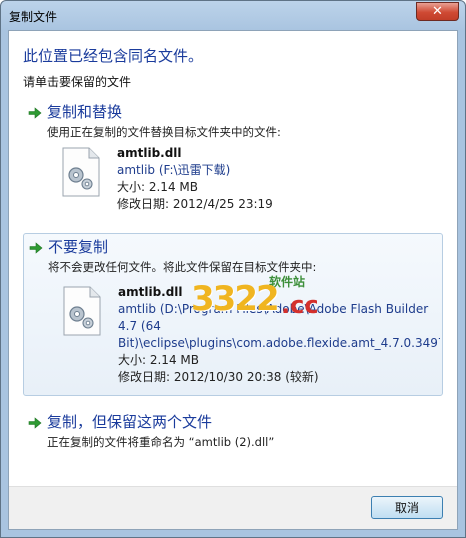  I want to click on close-button: ✕, so click(437, 11).